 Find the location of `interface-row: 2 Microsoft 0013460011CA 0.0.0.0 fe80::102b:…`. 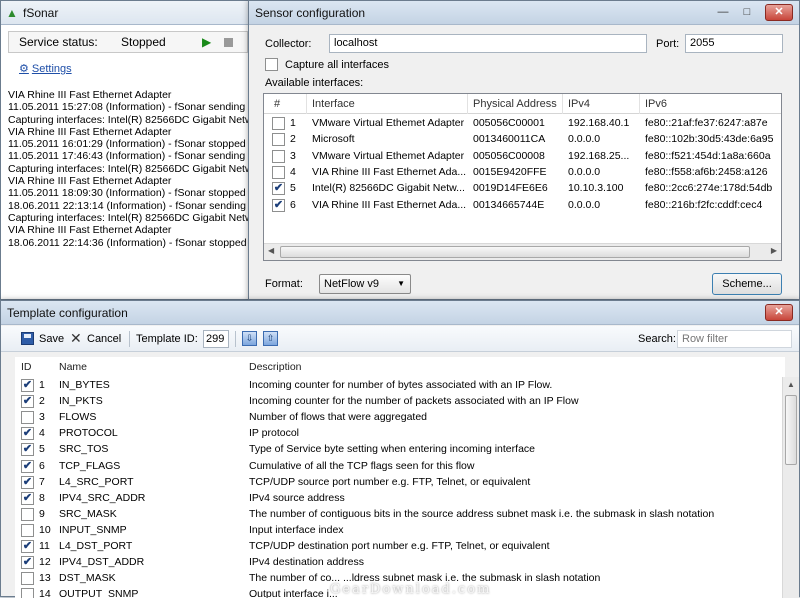

interface-row: 2 Microsoft 0013460011CA 0.0.0.0 fe80::102b:… is located at coordinates (522, 140).